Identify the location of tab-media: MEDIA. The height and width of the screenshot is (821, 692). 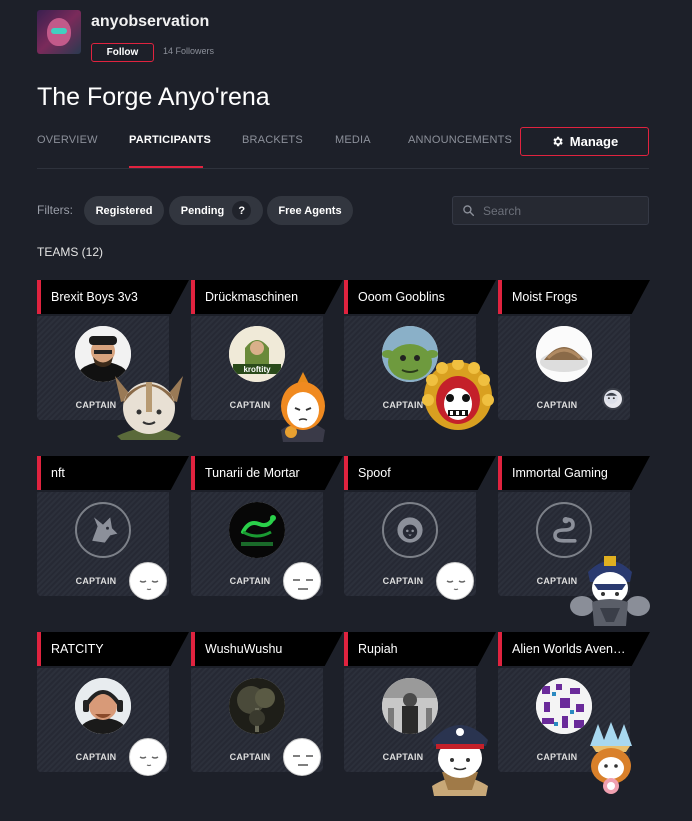
(353, 140).